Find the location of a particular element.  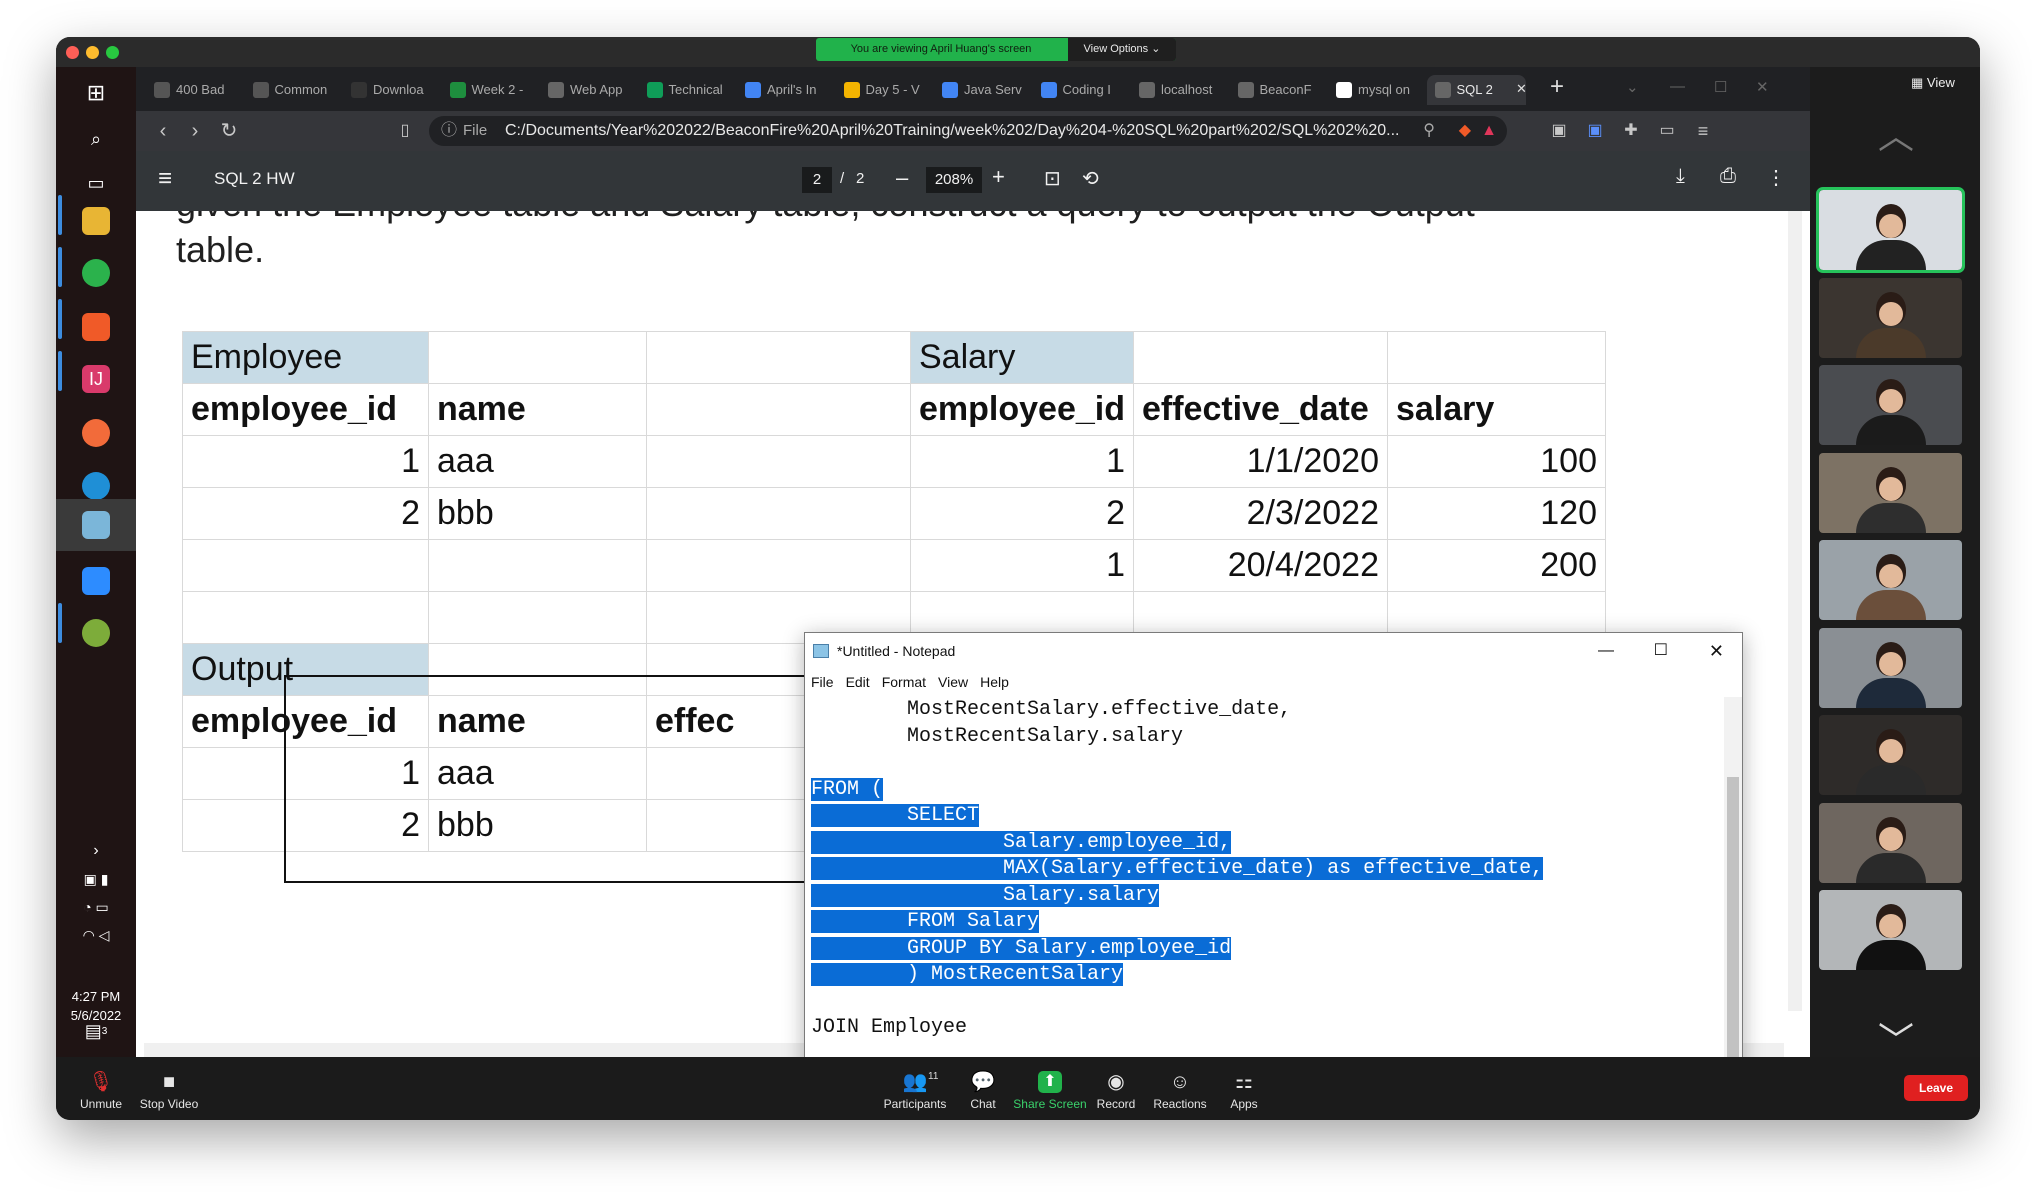

reload-icon: ↻ is located at coordinates (229, 131).